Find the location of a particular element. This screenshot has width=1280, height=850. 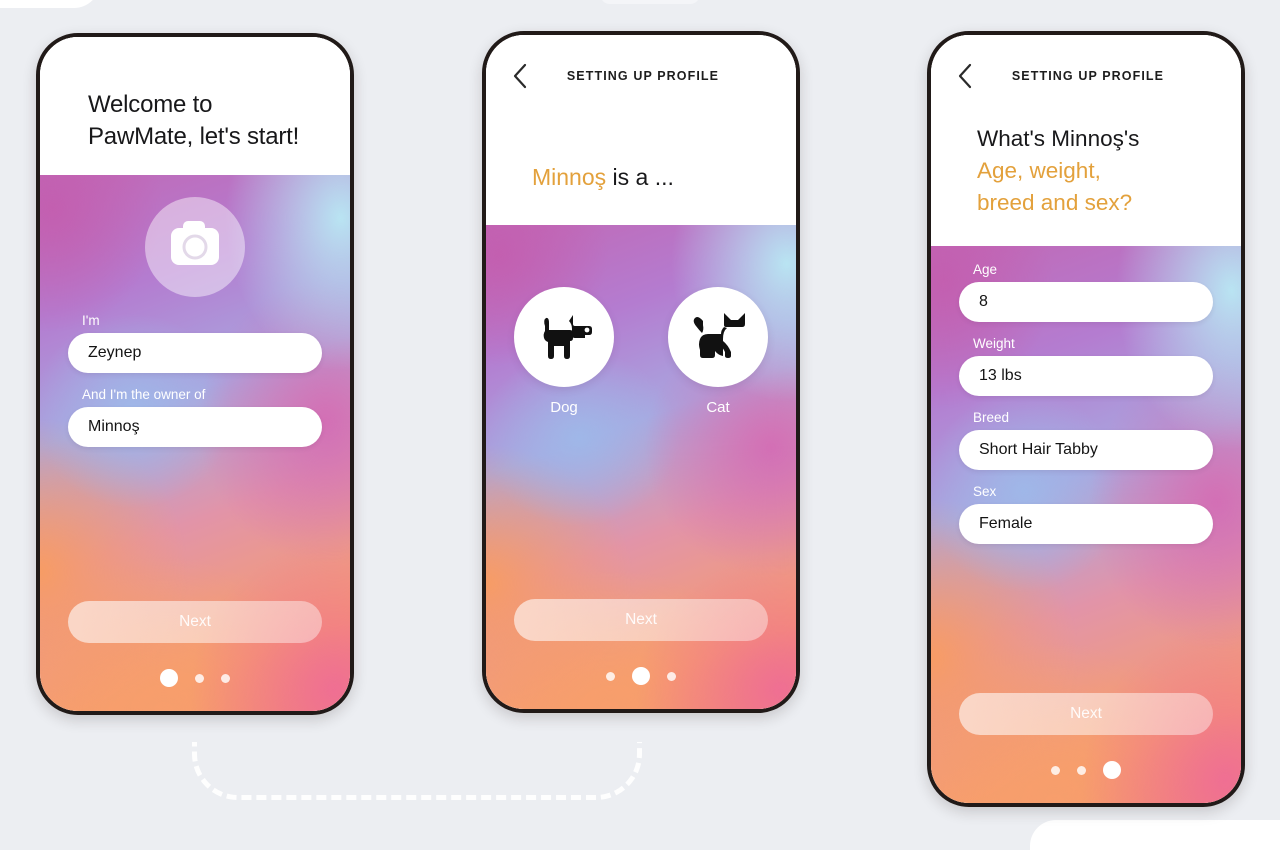

field-pet-name: And I'm the owner of is located at coordinates (195, 417).